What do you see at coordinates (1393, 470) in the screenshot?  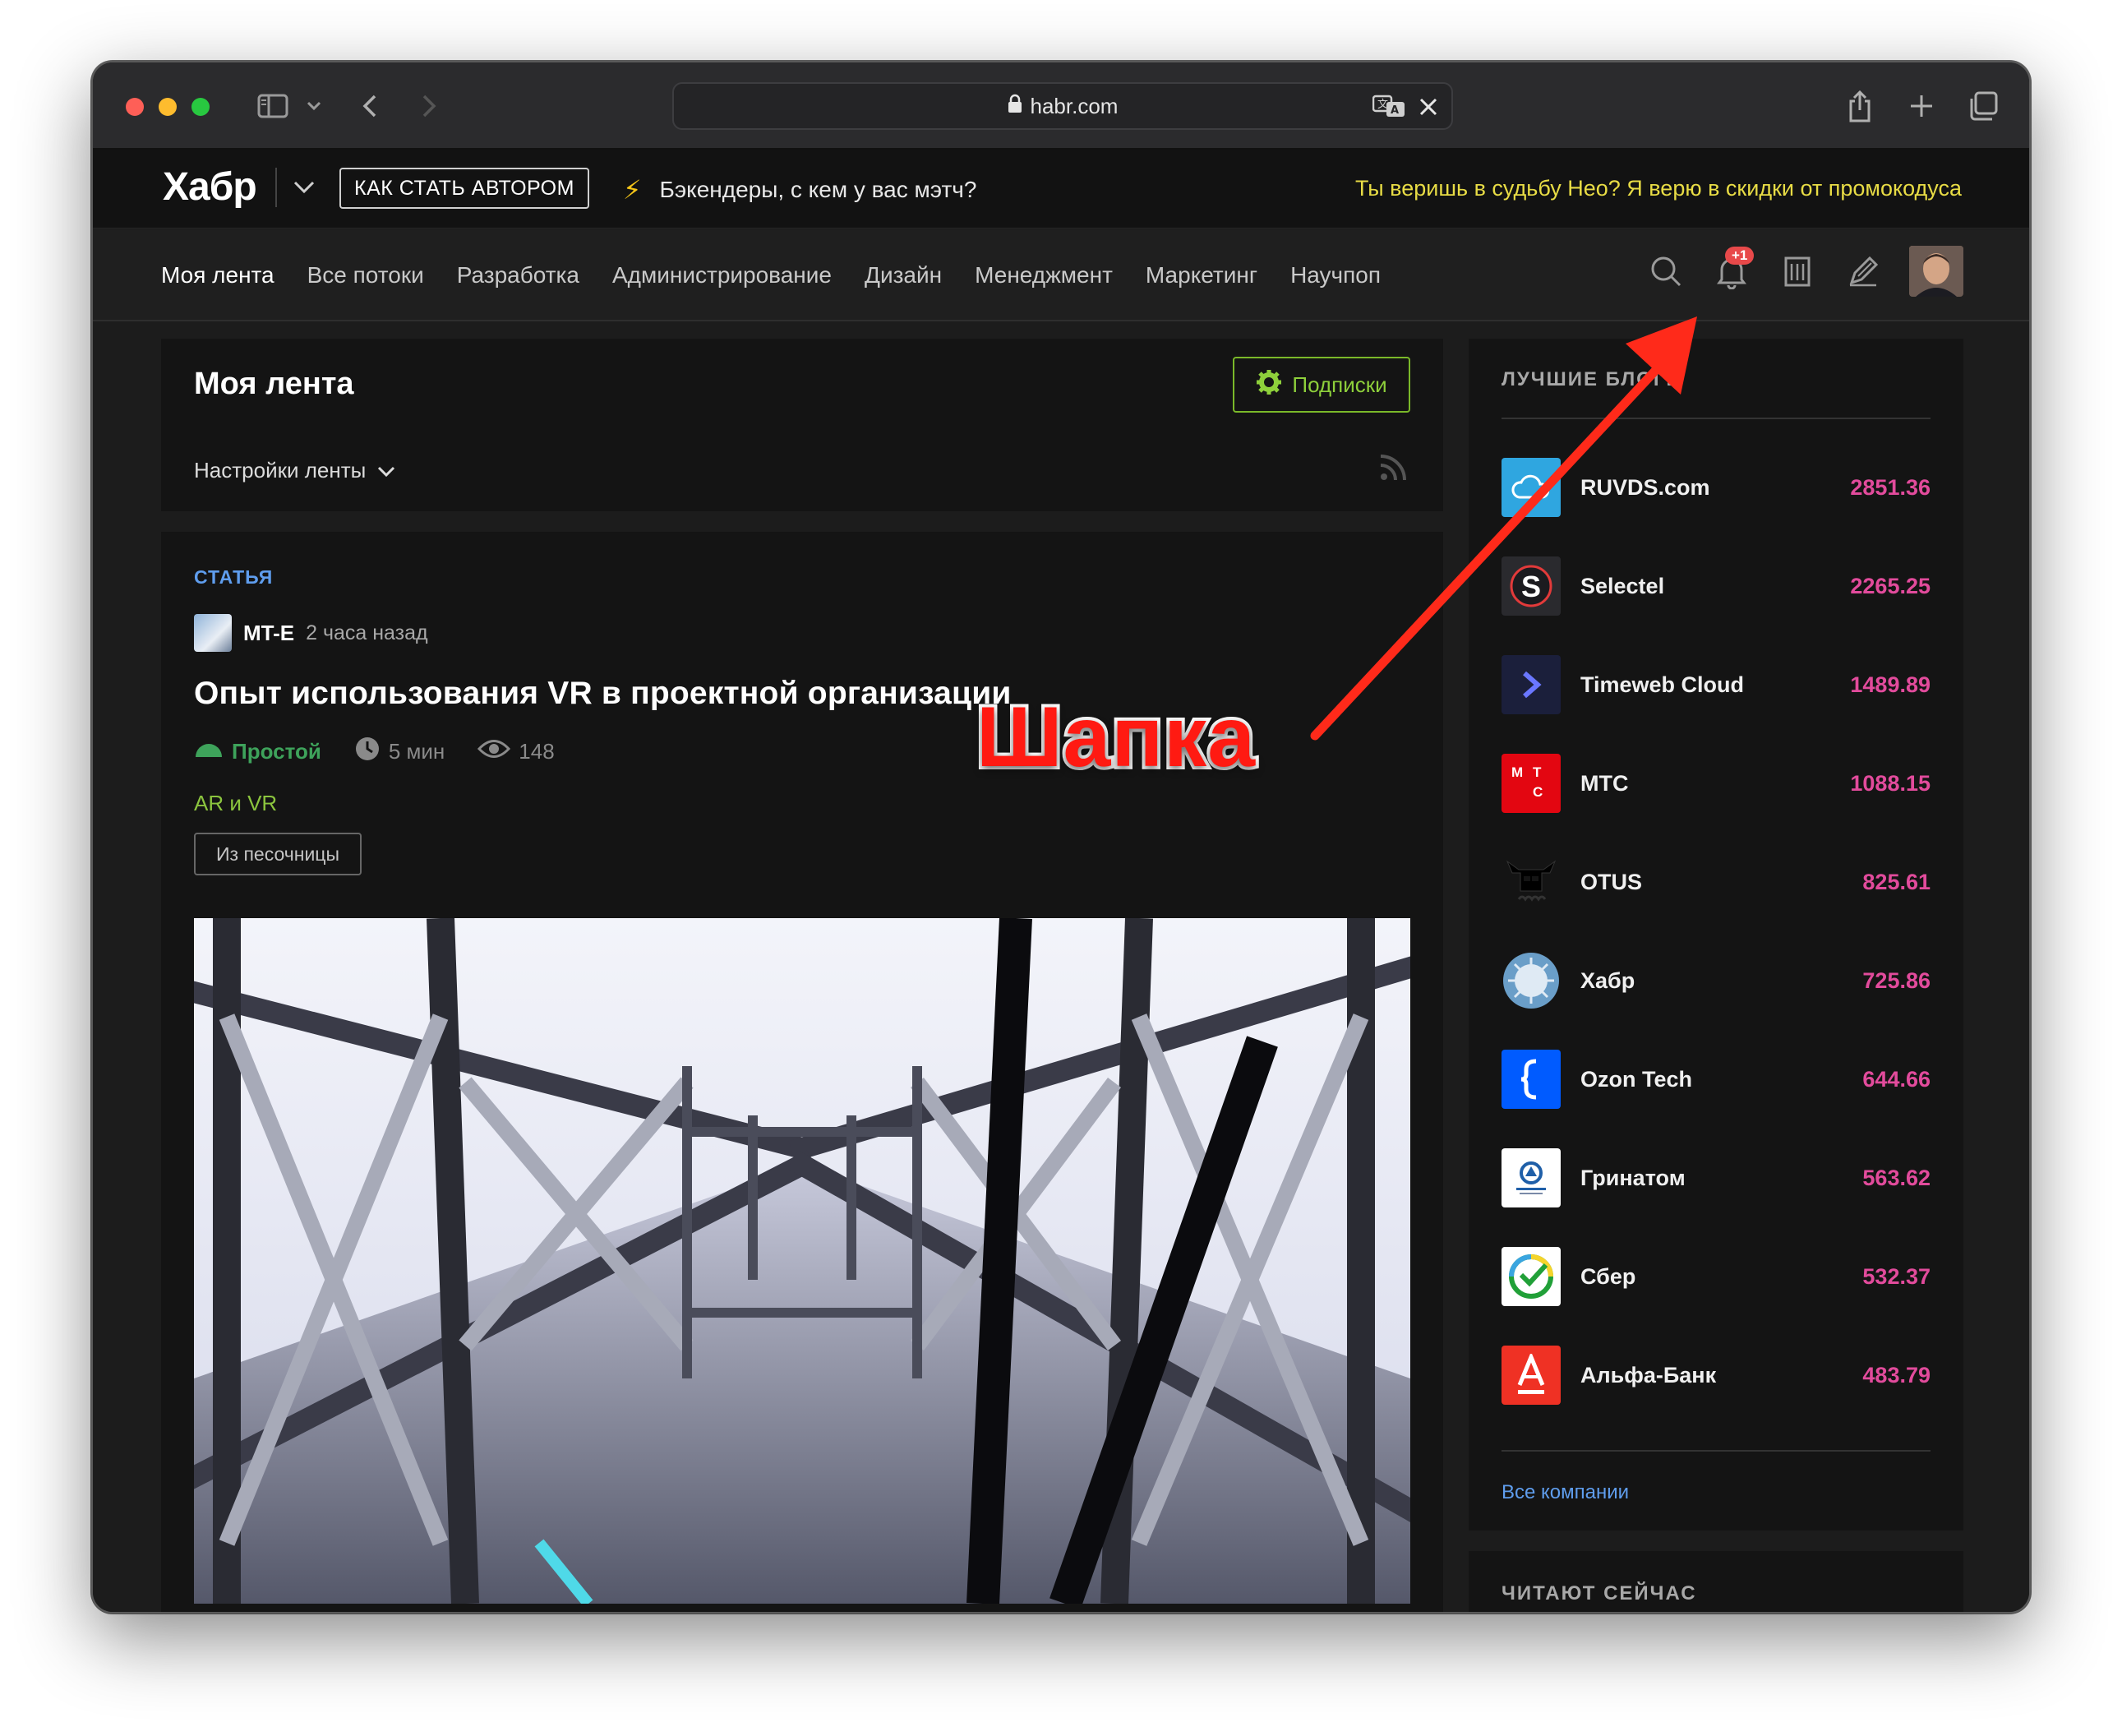 I see `rss-icon` at bounding box center [1393, 470].